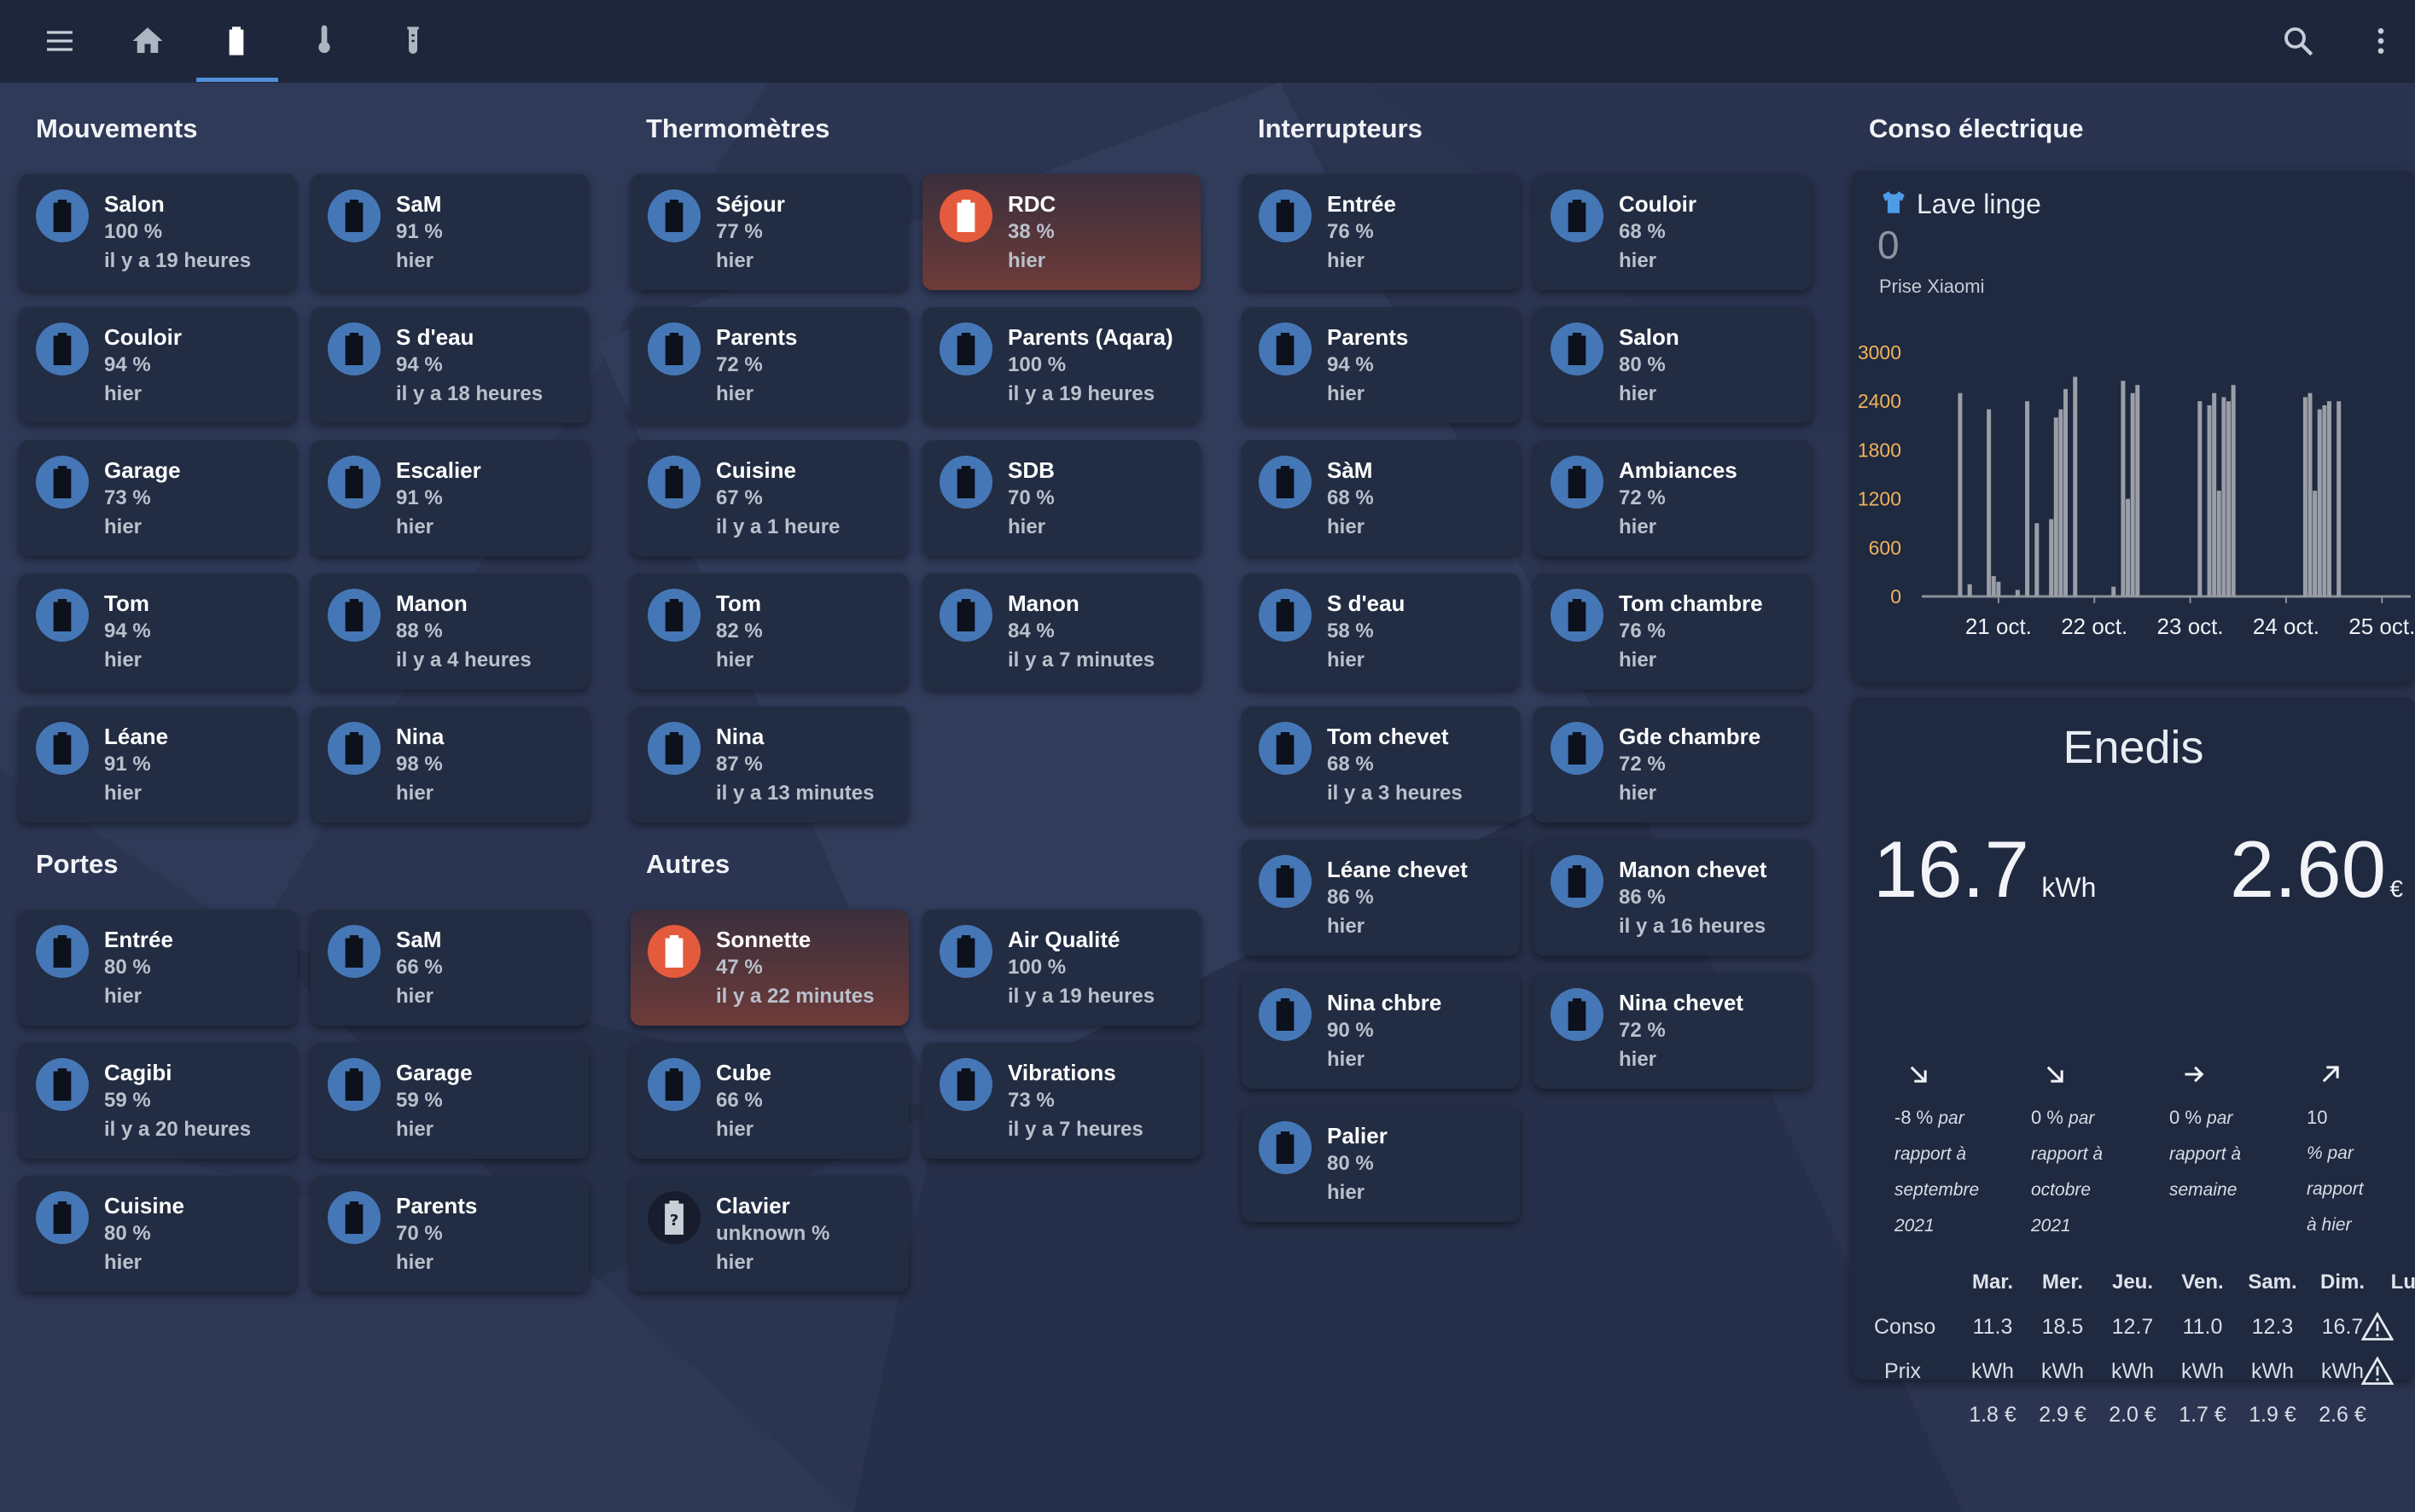  Describe the element at coordinates (450, 365) in the screenshot. I see `battery-card: S d'eau 94 % il y a 18 heures` at that location.